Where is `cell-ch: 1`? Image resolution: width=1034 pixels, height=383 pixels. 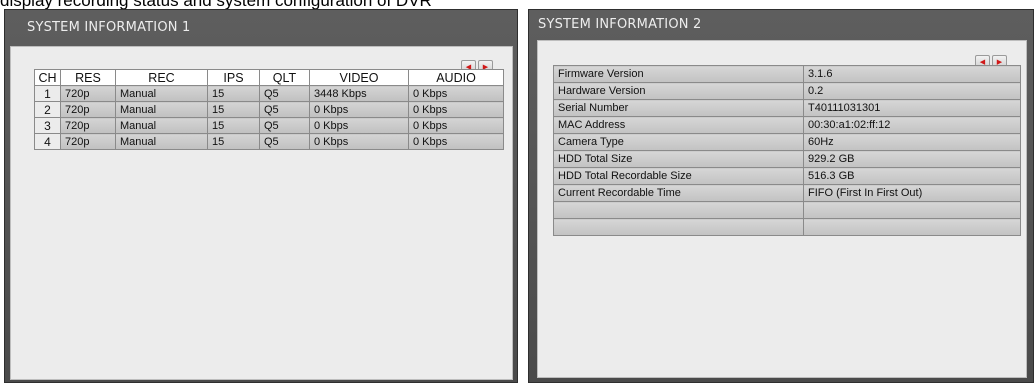
cell-ch: 1 is located at coordinates (47, 93).